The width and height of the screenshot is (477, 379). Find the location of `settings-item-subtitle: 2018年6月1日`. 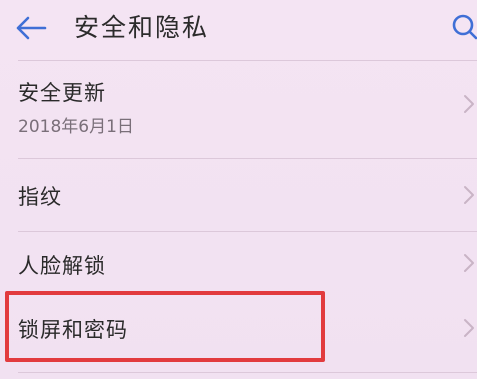

settings-item-subtitle: 2018年6月1日 is located at coordinates (76, 127).